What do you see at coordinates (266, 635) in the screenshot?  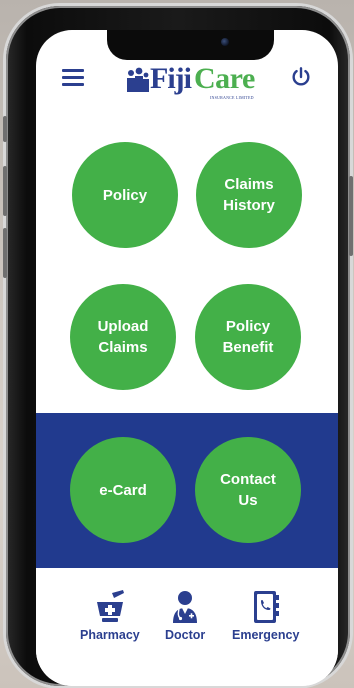 I see `nav-emergency-label: Emergency` at bounding box center [266, 635].